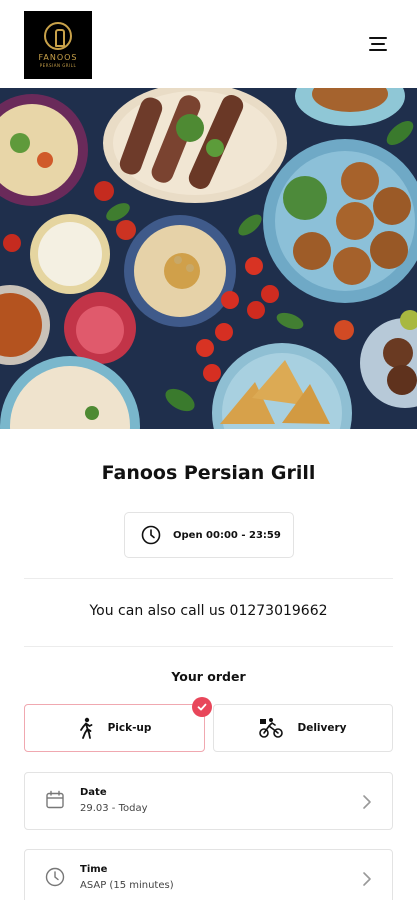  I want to click on restaurant-logo: FANOOS PERSIAN GRILL, so click(58, 45).